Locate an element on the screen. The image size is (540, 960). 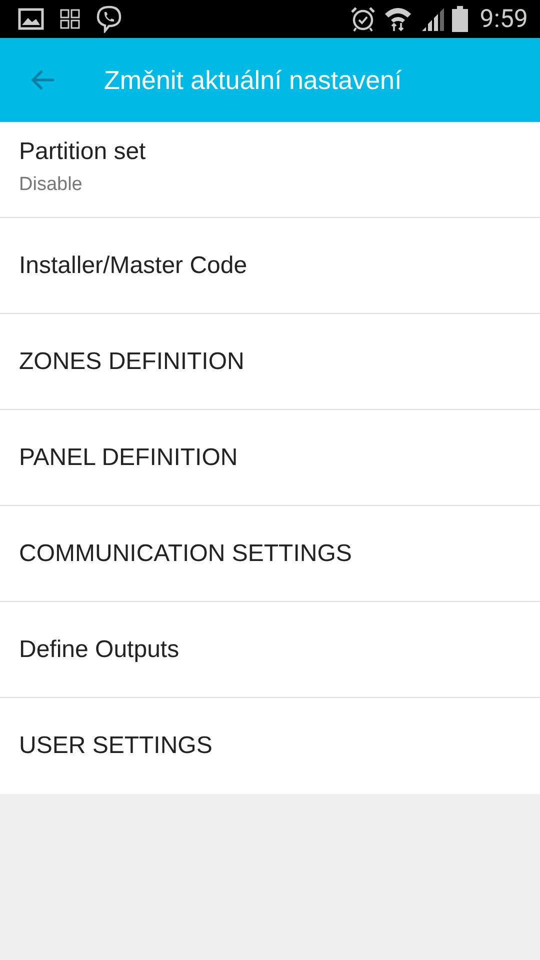
signal-icon is located at coordinates (432, 19).